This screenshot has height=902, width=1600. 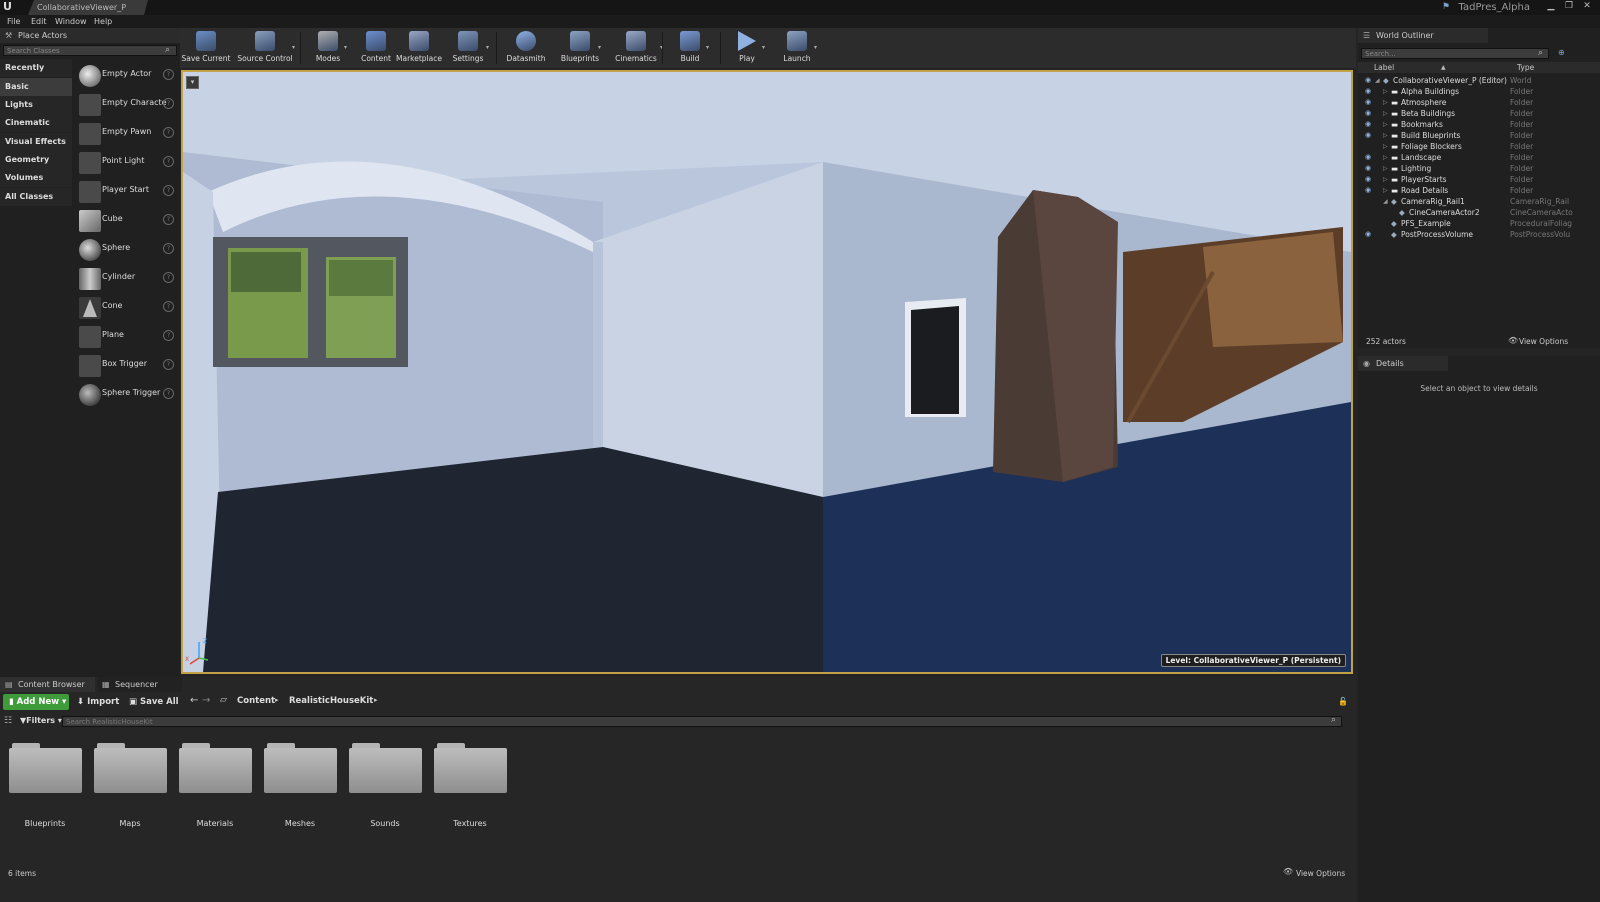 I want to click on actor-item-cylinder: Cylinder ?, so click(x=126, y=280).